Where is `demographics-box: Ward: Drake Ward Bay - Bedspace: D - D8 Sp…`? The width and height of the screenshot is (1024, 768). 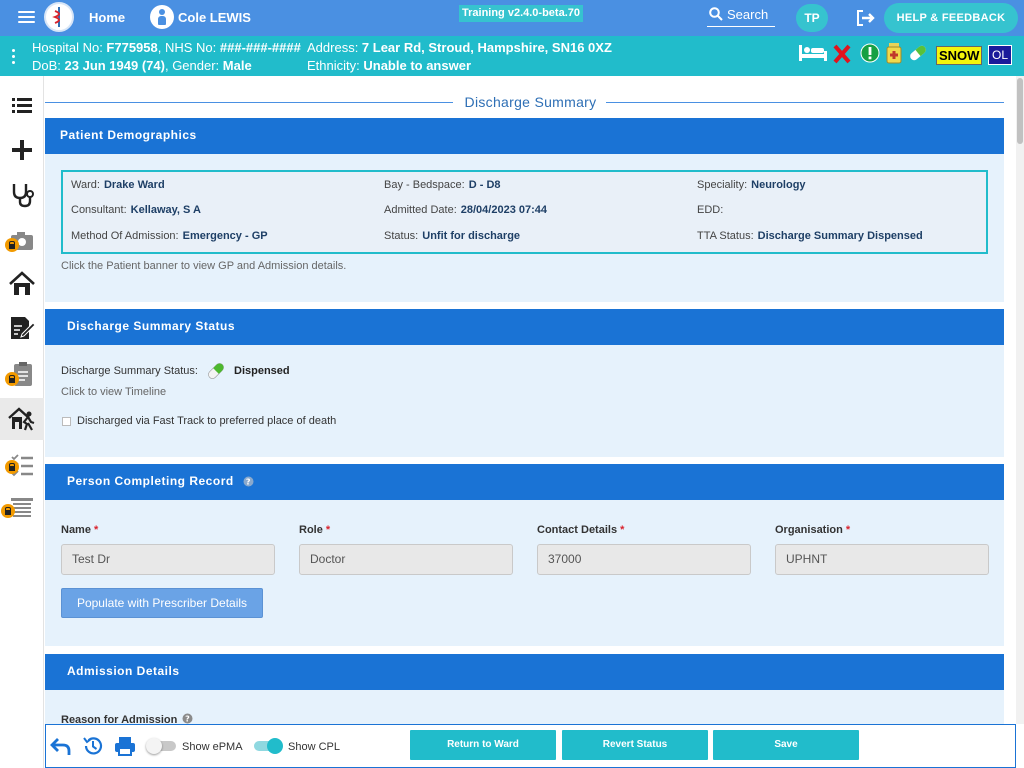 demographics-box: Ward: Drake Ward Bay - Bedspace: D - D8 Sp… is located at coordinates (524, 212).